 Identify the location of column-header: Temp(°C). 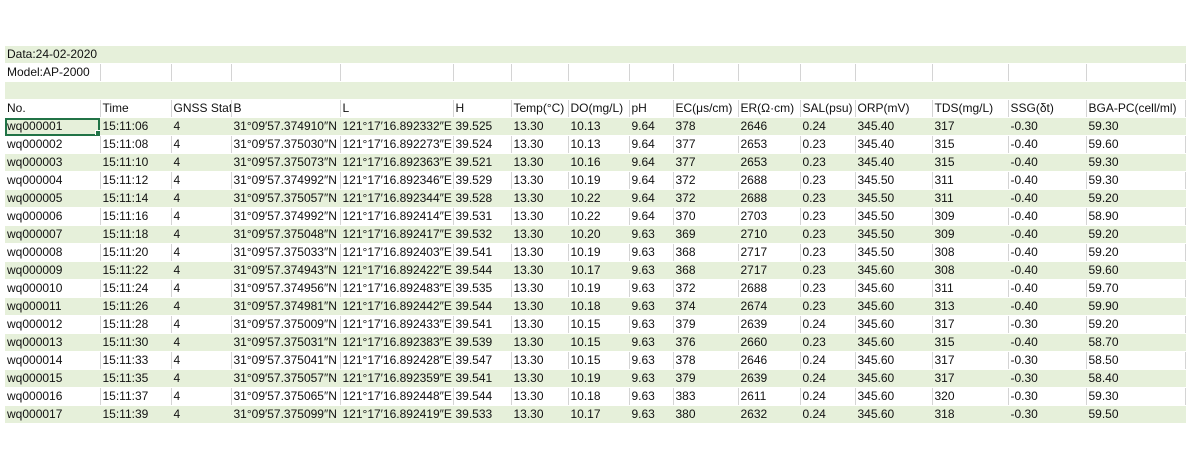
(540, 108).